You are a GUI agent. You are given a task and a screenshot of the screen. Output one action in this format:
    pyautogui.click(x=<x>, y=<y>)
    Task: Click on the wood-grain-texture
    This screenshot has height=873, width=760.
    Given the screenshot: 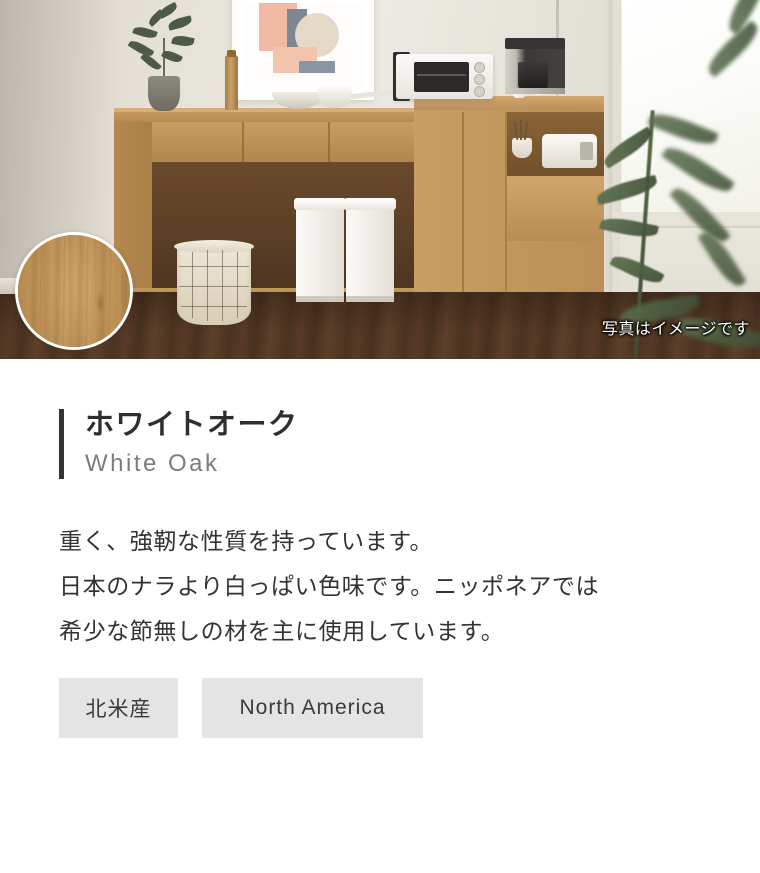 What is the action you would take?
    pyautogui.click(x=74, y=291)
    